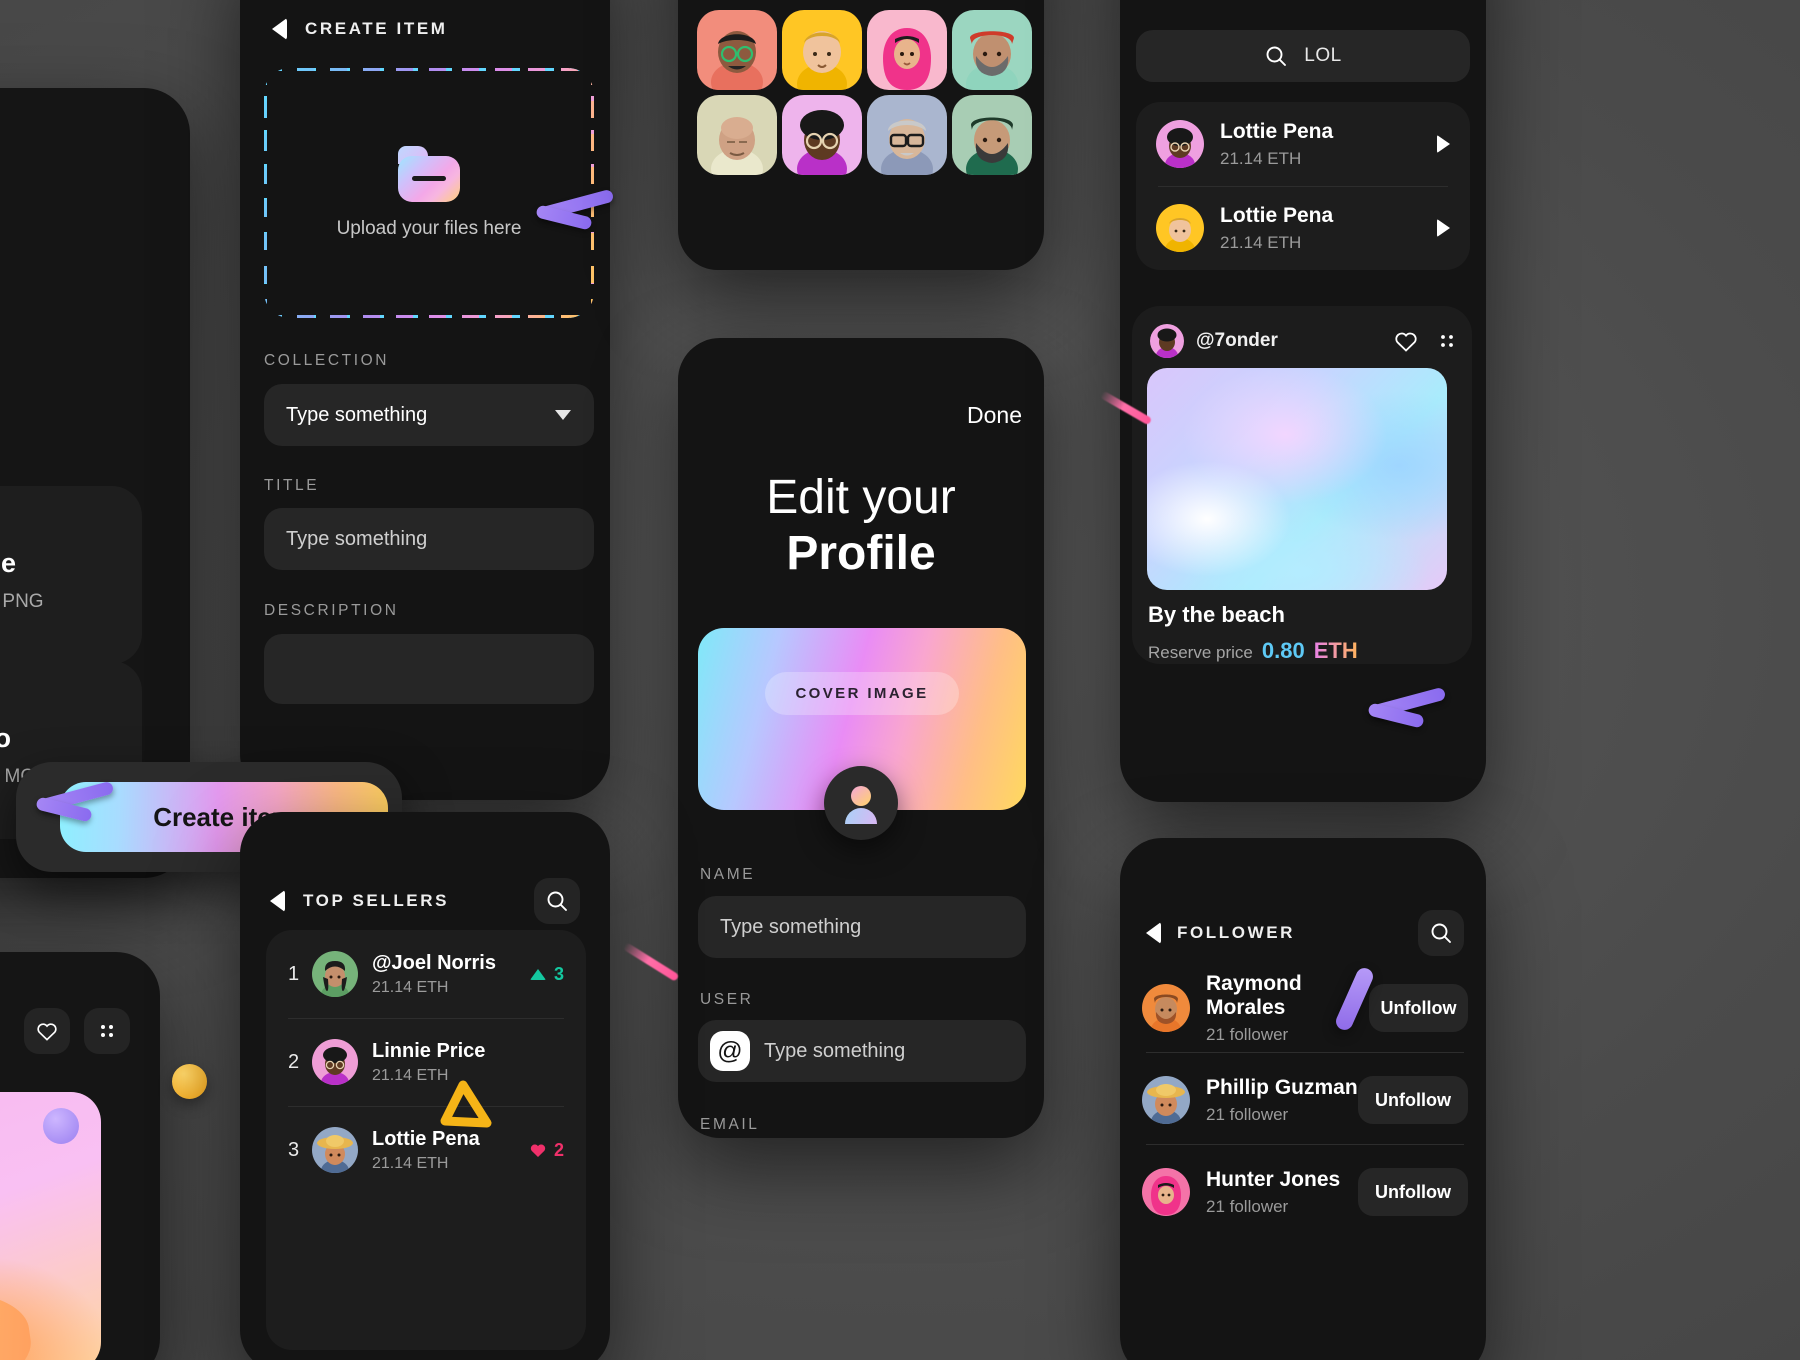 The width and height of the screenshot is (1800, 1360). I want to click on list-item: Raymond Morales 21 follower Unfollow, so click(1305, 1008).